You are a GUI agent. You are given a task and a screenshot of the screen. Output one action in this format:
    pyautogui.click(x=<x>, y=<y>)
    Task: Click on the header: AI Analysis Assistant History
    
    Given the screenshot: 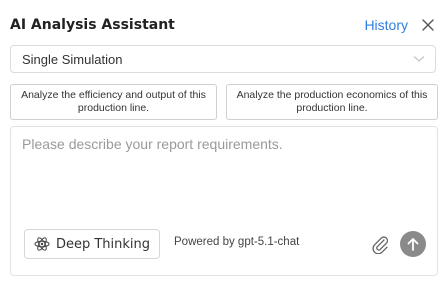 What is the action you would take?
    pyautogui.click(x=223, y=25)
    